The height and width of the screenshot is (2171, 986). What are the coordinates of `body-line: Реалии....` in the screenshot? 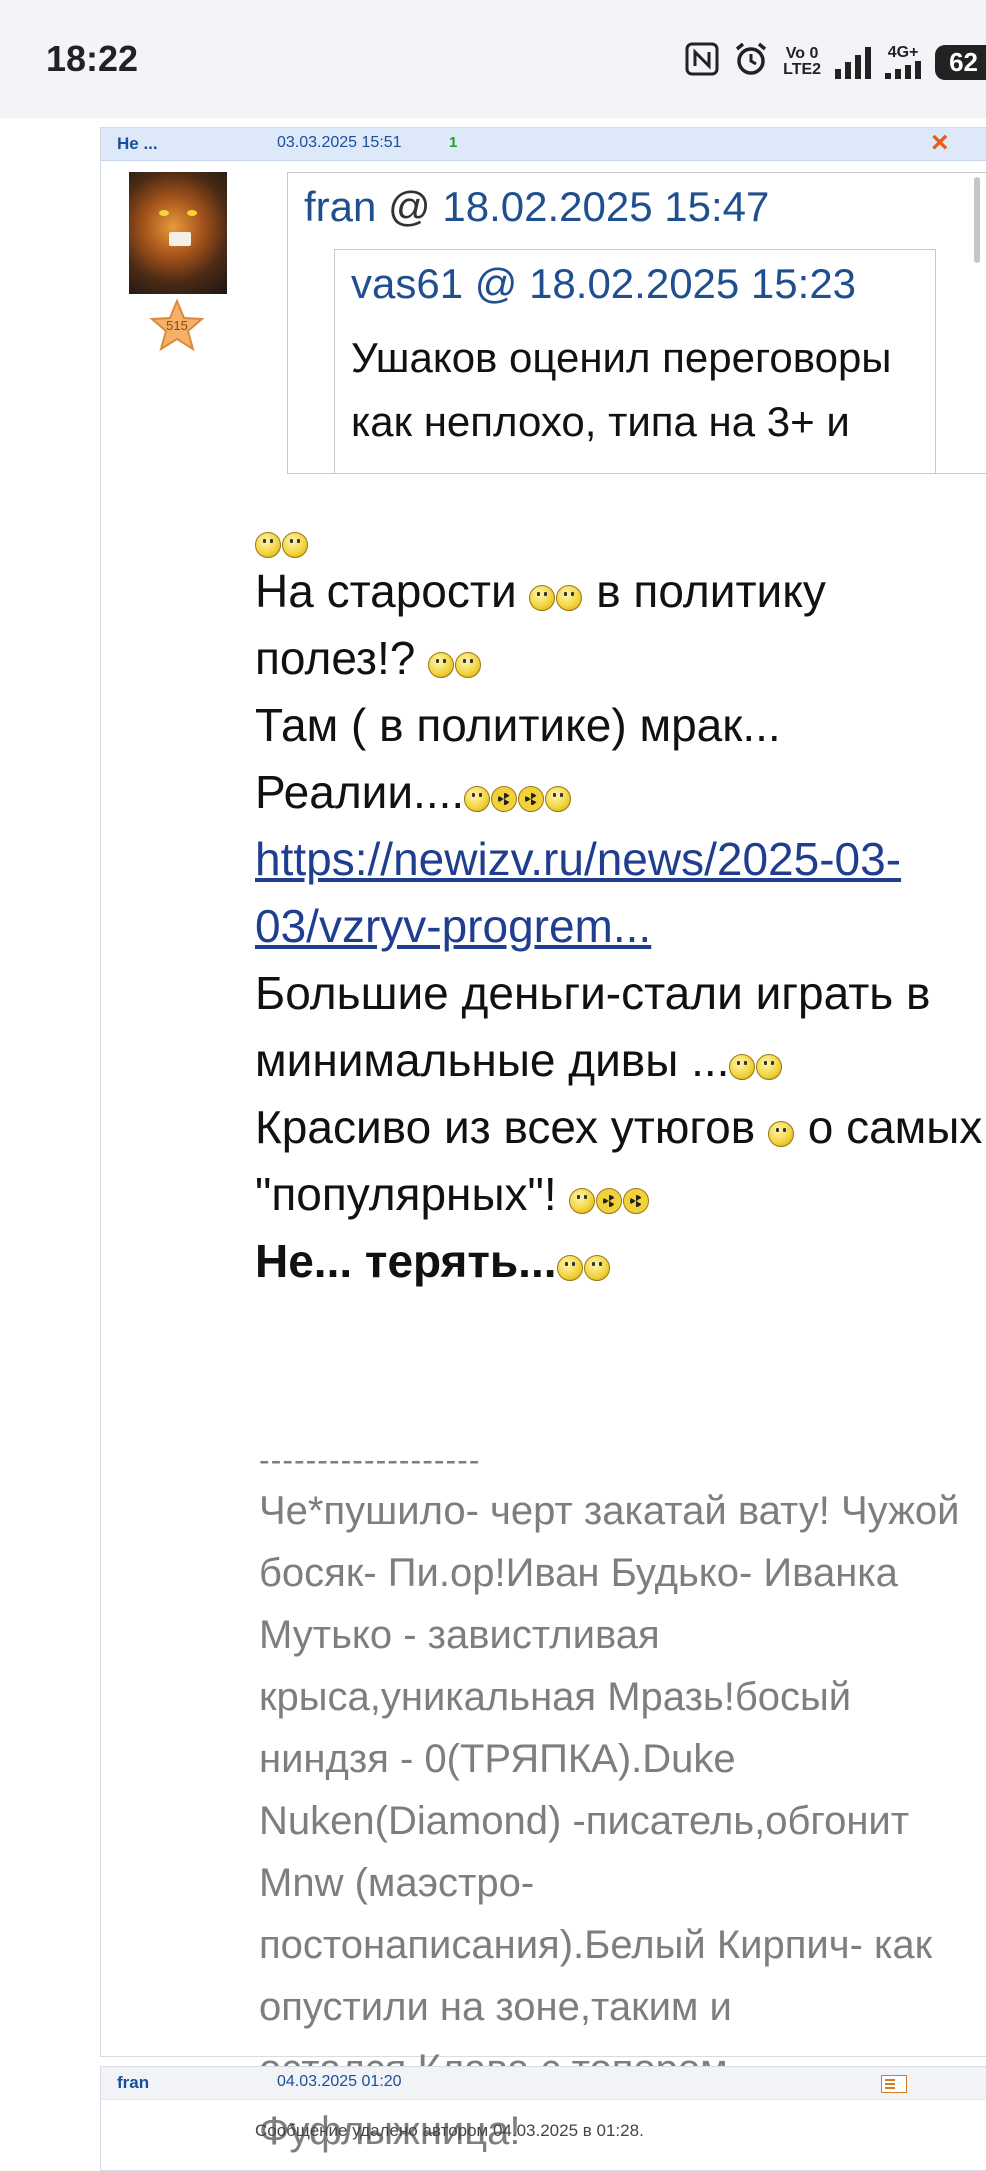 It's located at (620, 792).